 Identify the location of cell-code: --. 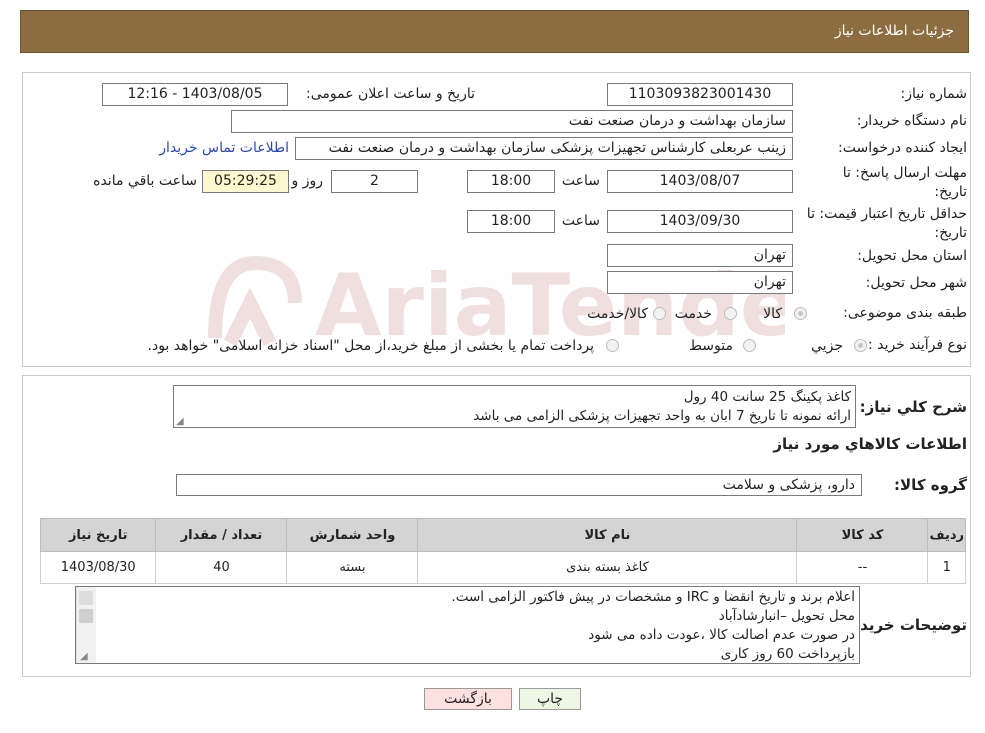
(862, 567).